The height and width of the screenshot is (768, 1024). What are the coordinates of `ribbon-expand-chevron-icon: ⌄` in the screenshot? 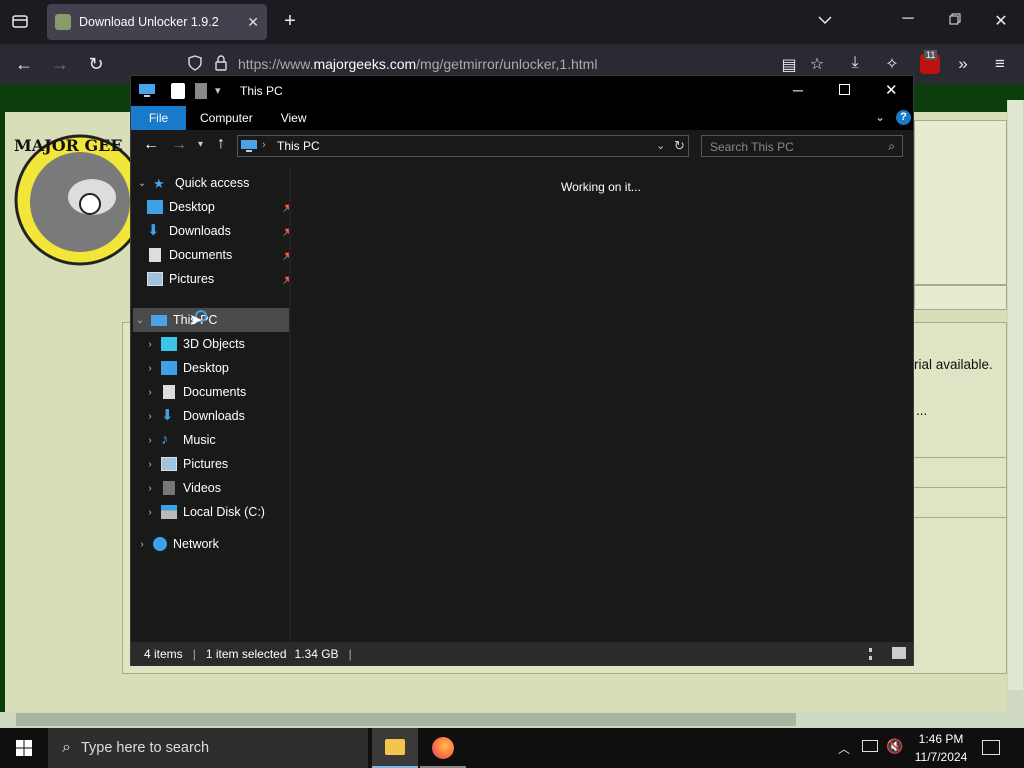 It's located at (880, 117).